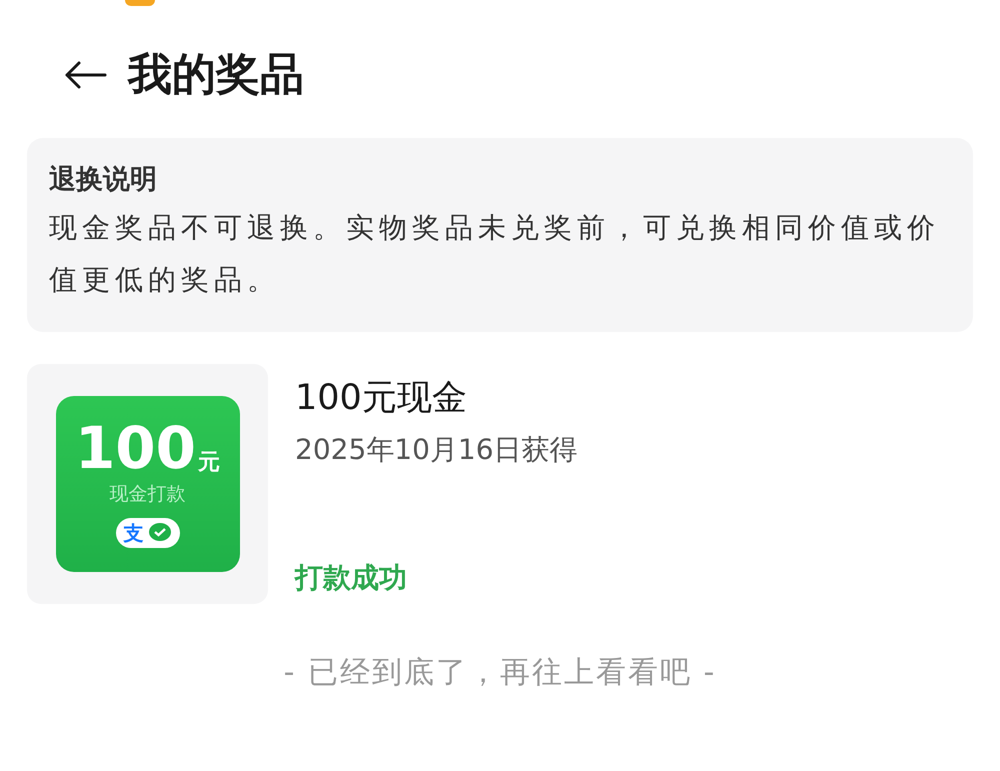 The height and width of the screenshot is (771, 1000). I want to click on caption-text: 现金打款, so click(148, 494).